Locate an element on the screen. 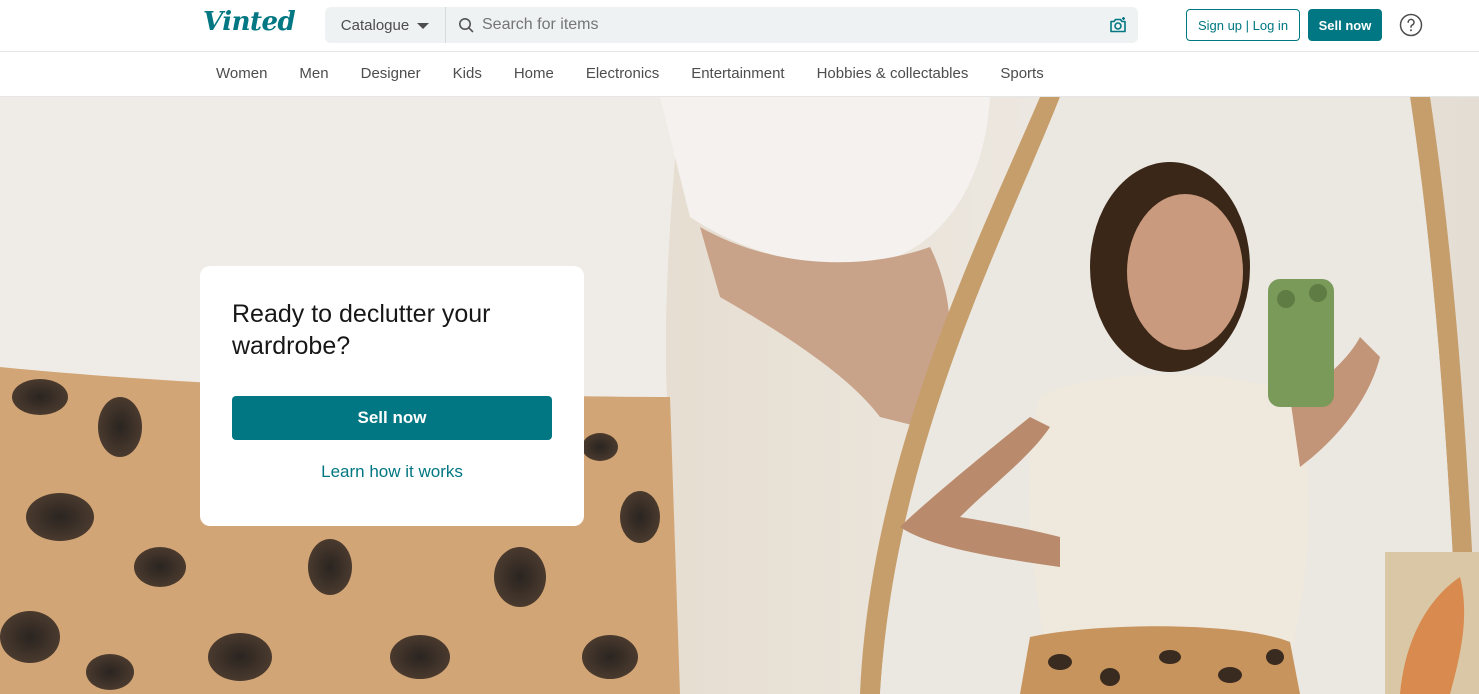  catalogue-dropdown: Catalogue is located at coordinates (385, 25).